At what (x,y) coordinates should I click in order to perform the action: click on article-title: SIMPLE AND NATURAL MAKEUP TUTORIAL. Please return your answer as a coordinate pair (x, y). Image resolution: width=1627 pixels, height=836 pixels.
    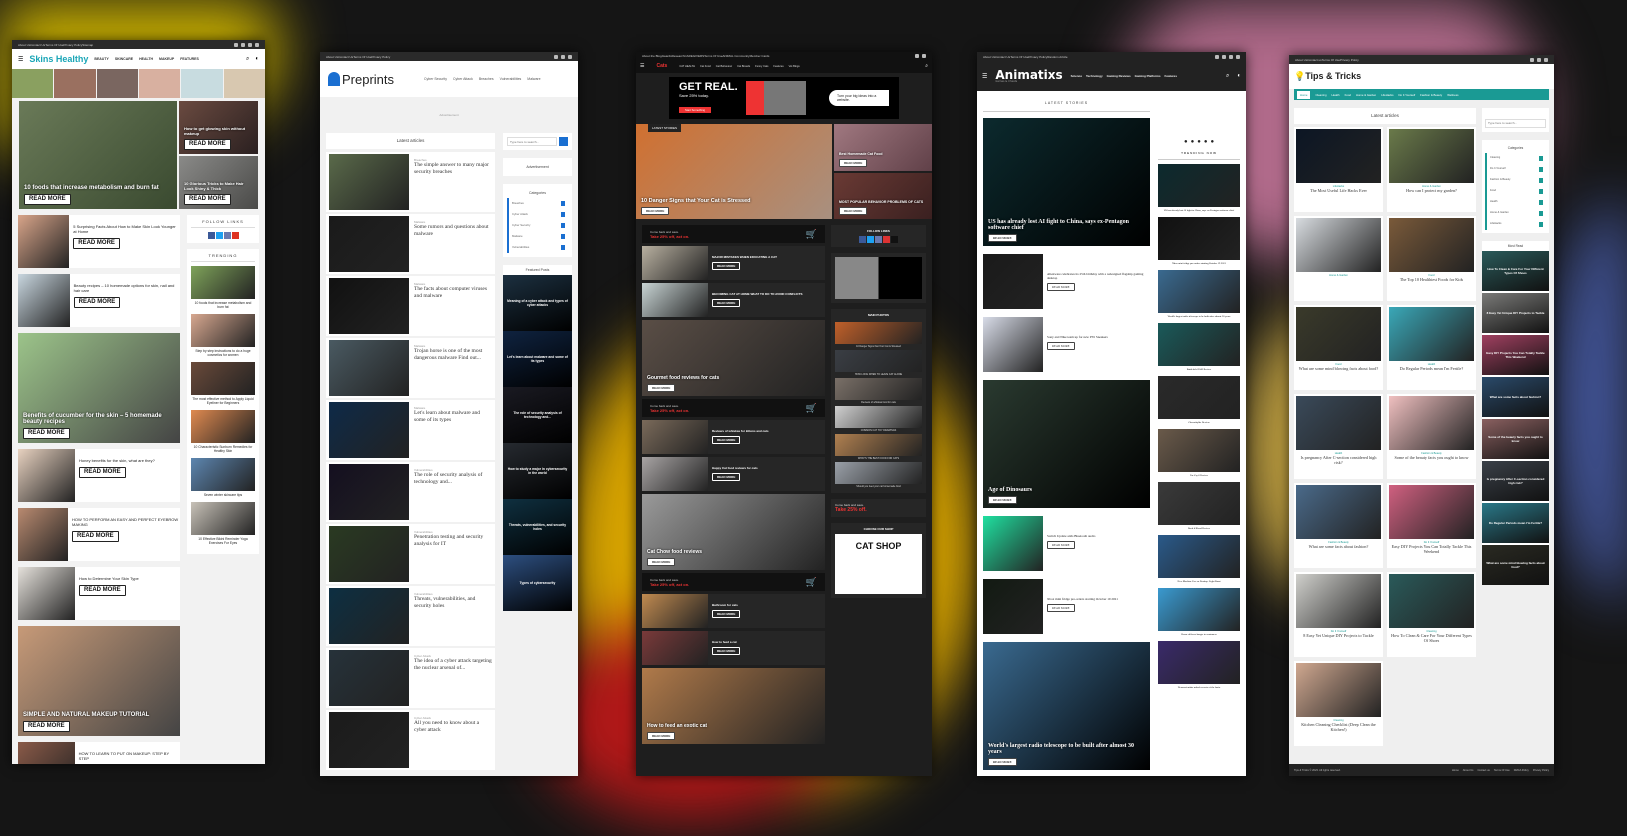
    Looking at the image, I should click on (86, 715).